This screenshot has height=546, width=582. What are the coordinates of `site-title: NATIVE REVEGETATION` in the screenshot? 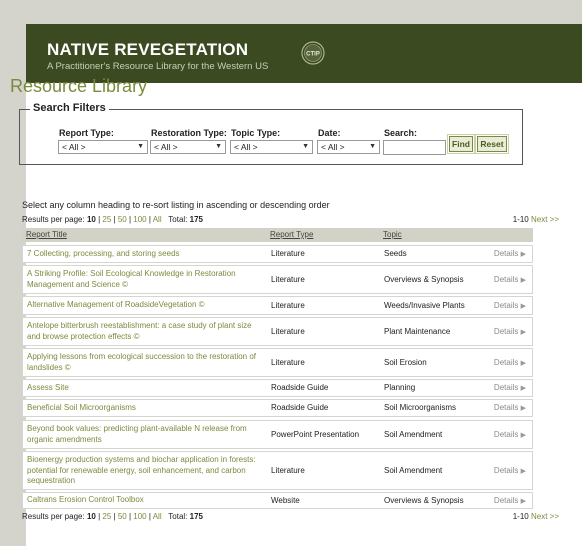 It's located at (148, 49).